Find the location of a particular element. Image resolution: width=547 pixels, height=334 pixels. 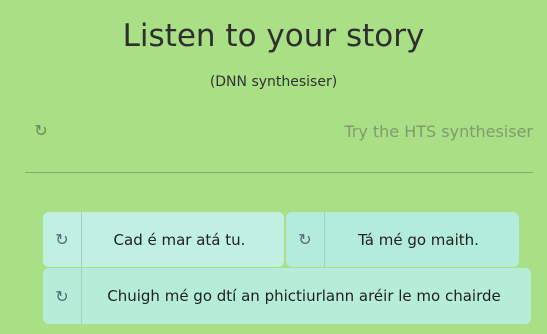

sentence-text: Tá mé go maith. is located at coordinates (418, 239).